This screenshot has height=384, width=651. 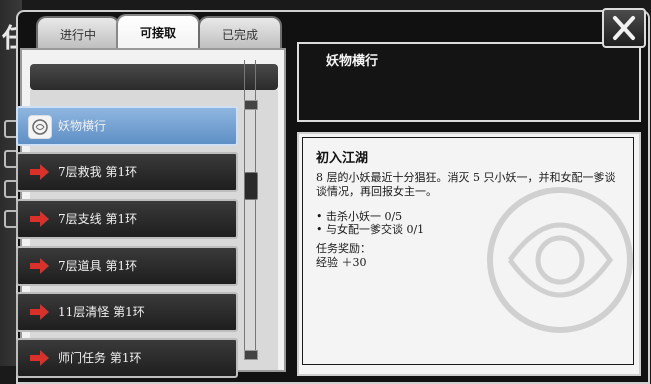 What do you see at coordinates (154, 77) in the screenshot?
I see `list-header` at bounding box center [154, 77].